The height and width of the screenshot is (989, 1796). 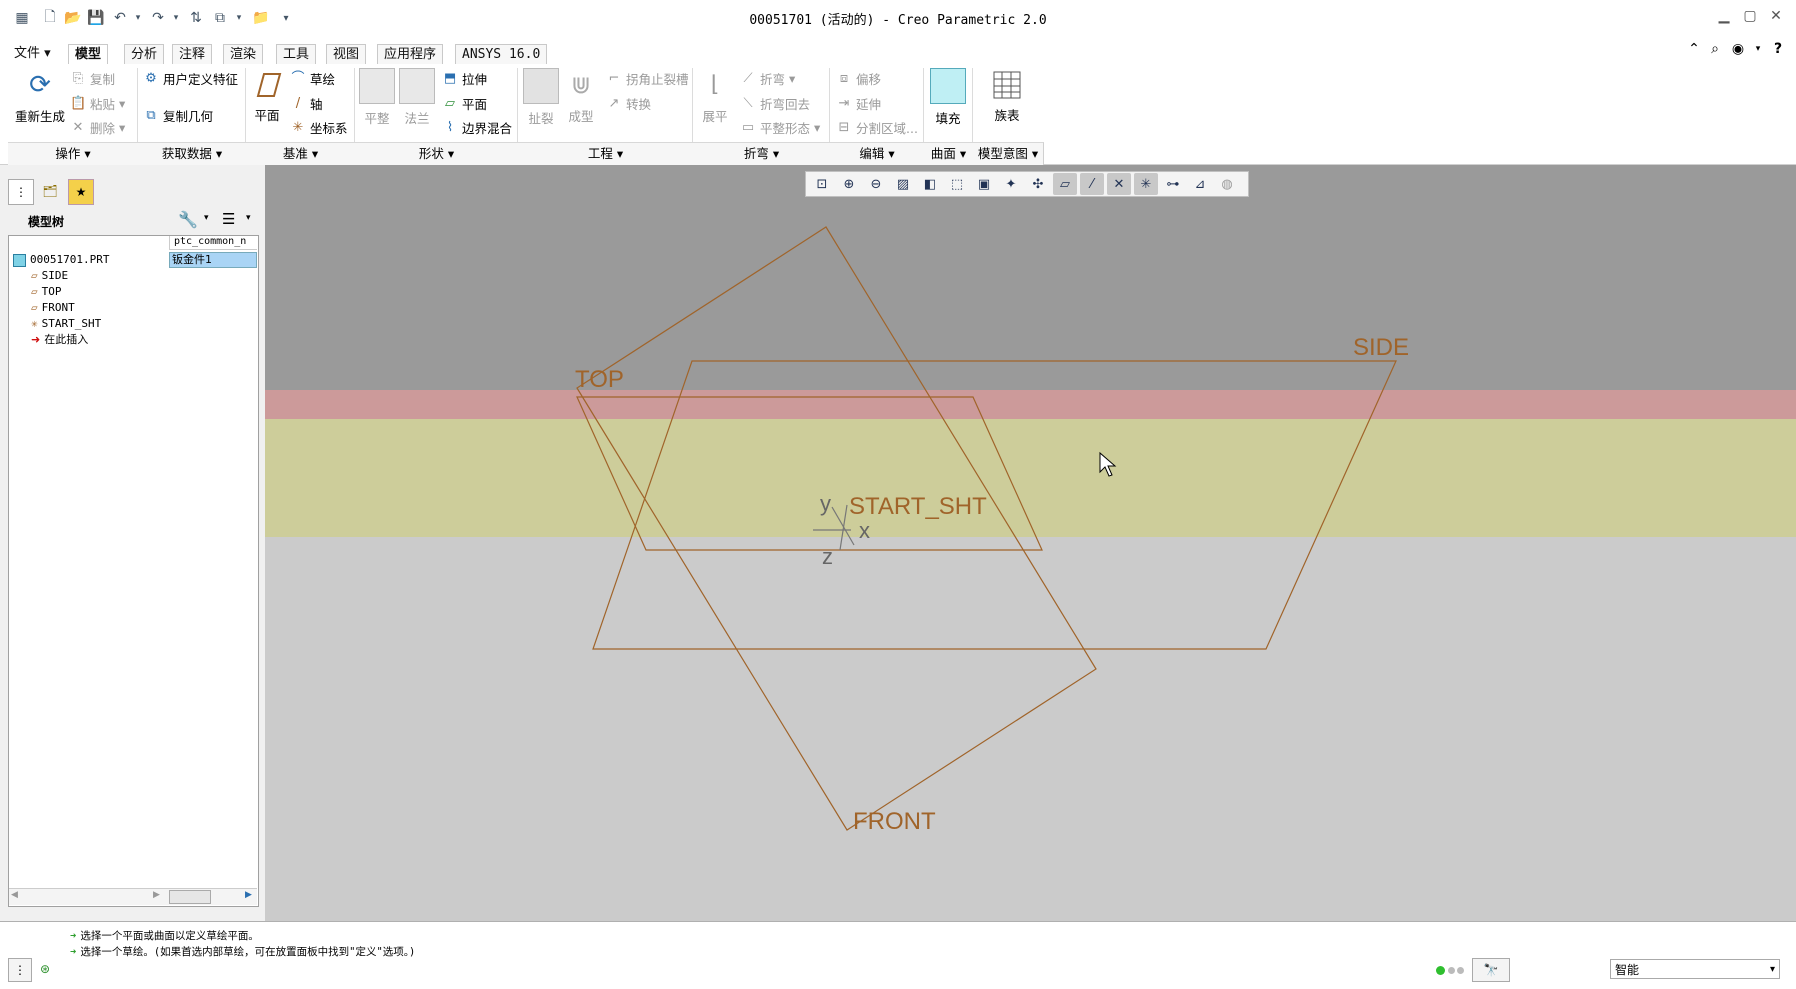 What do you see at coordinates (14, 895) in the screenshot?
I see `scroll-left-icon: ◀` at bounding box center [14, 895].